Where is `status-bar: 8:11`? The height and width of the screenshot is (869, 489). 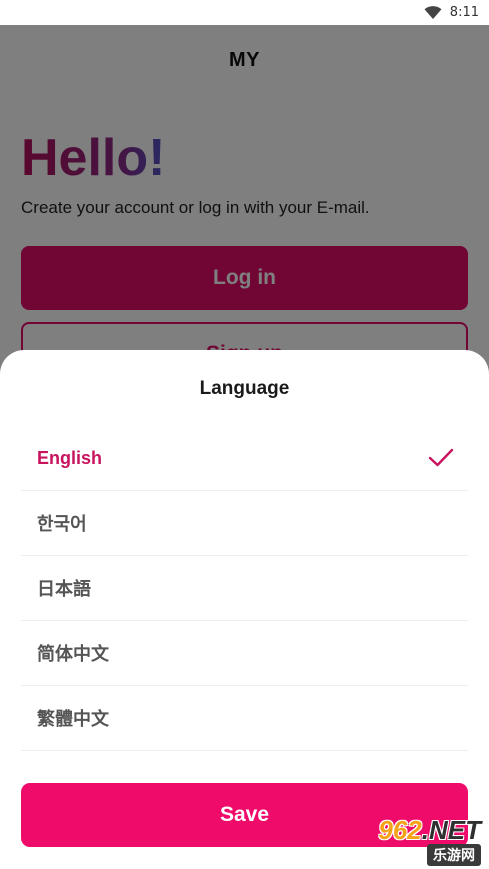 status-bar: 8:11 is located at coordinates (244, 12).